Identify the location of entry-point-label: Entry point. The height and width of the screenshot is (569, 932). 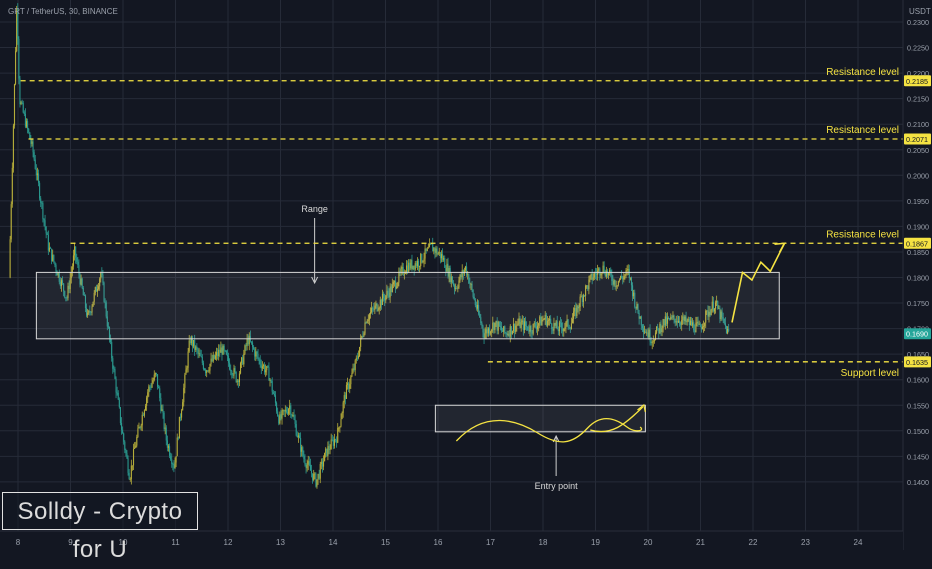
(557, 486).